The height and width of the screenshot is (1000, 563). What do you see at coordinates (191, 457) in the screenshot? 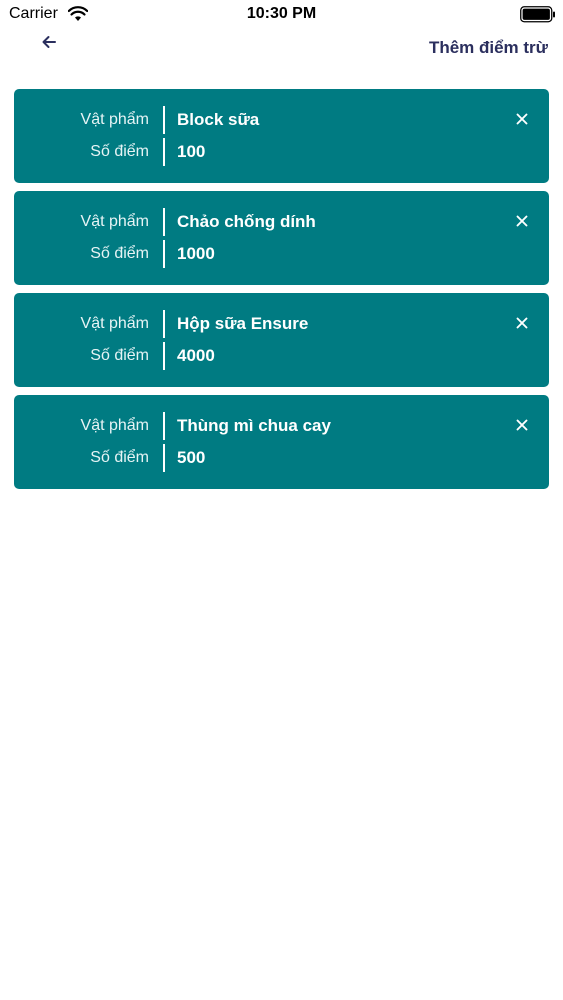
I see `points-value: 500` at bounding box center [191, 457].